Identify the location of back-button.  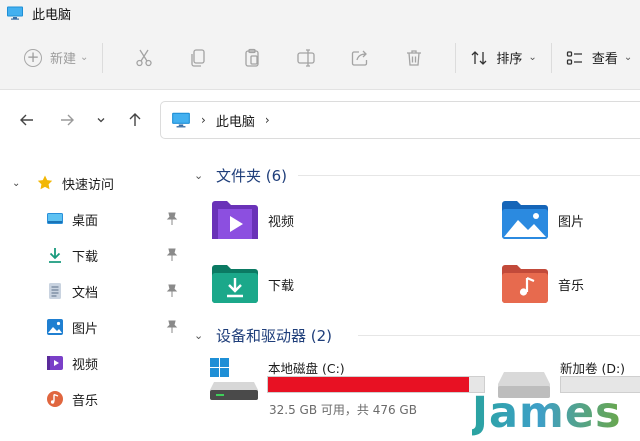
(27, 120).